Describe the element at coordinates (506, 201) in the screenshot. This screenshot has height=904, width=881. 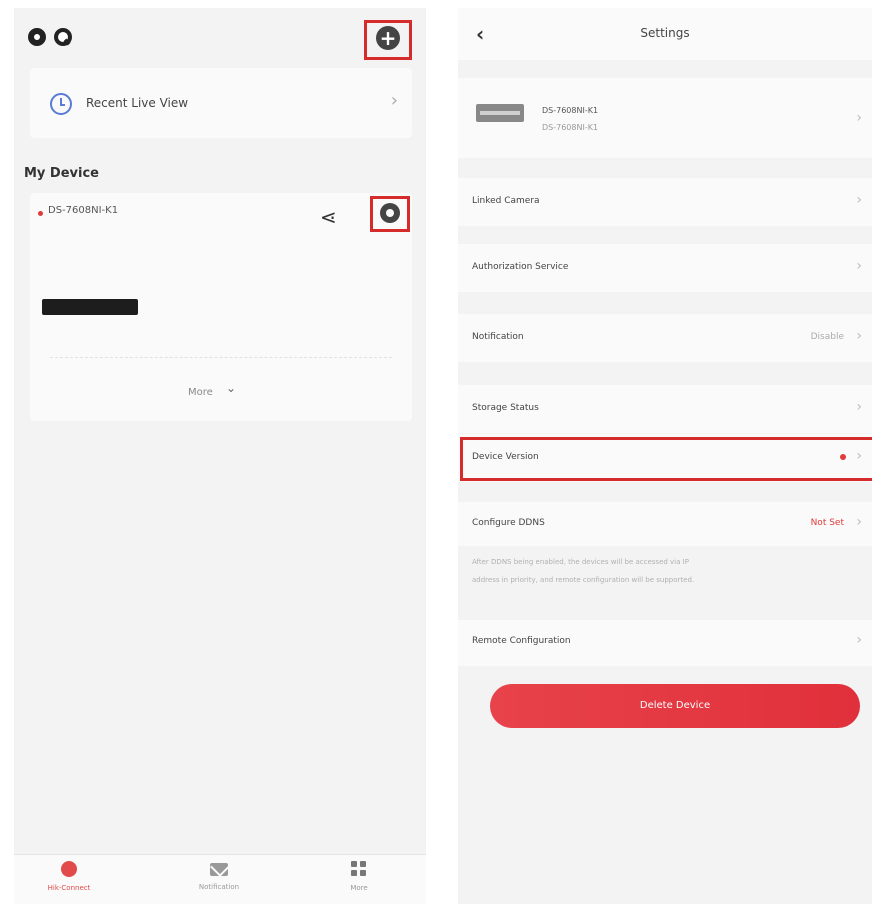
I see `row-label: Linked Camera` at that location.